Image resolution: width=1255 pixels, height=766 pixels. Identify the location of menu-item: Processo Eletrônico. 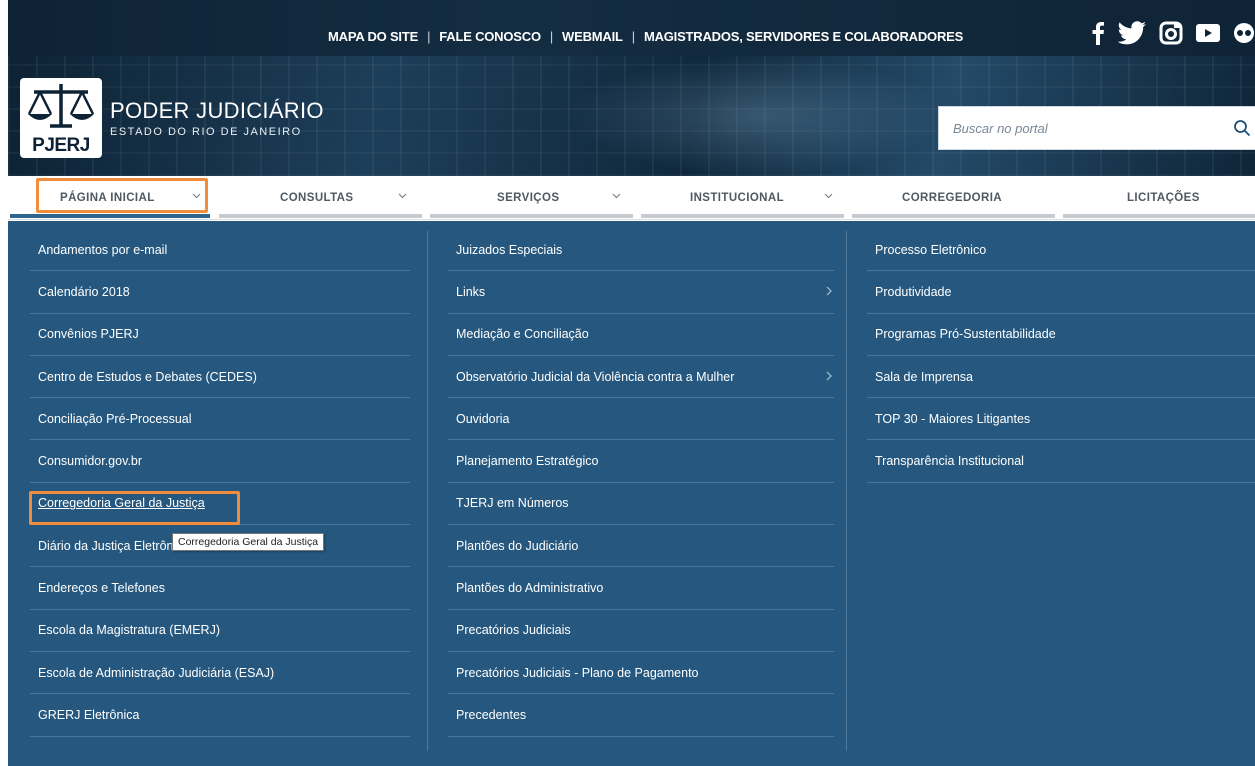
(1061, 250).